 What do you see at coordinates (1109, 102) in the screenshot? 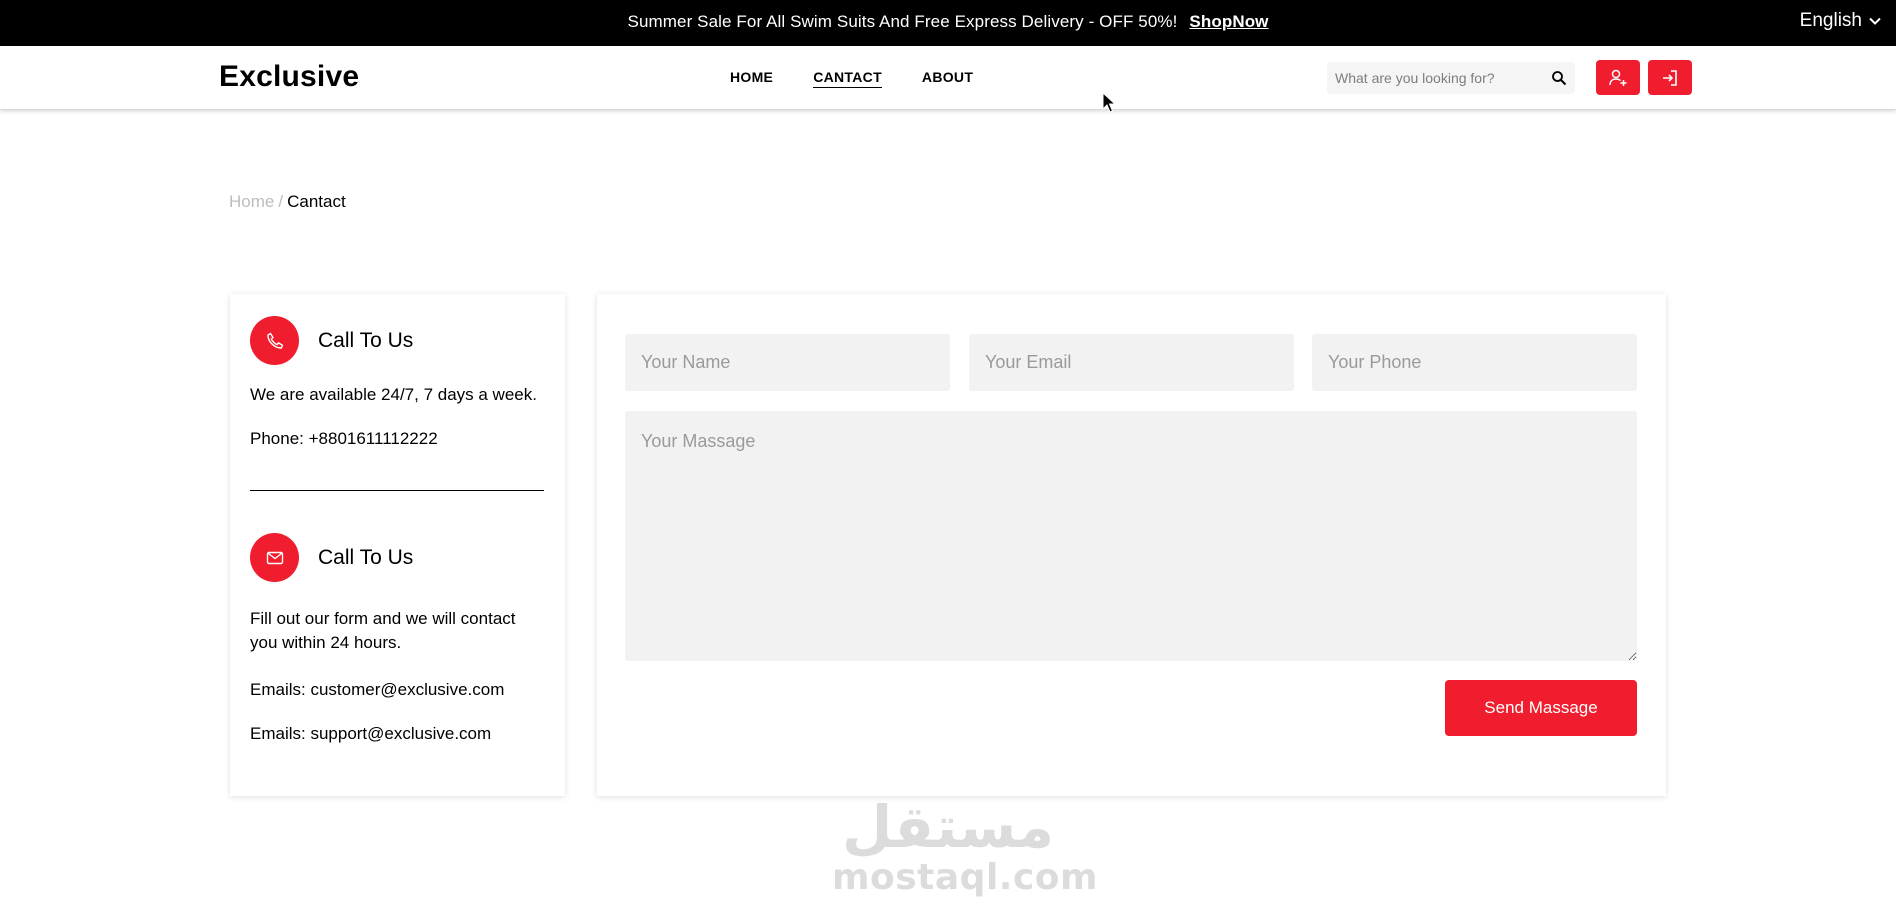
I see `mouse-cursor-icon` at bounding box center [1109, 102].